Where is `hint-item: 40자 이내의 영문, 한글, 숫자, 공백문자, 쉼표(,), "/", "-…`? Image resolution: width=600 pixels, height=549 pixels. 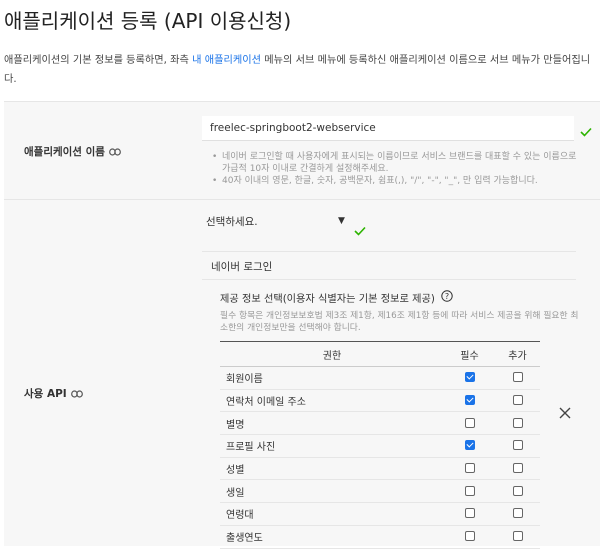 hint-item: 40자 이내의 영문, 한글, 숫자, 공백문자, 쉼표(,), "/", "-… is located at coordinates (395, 181).